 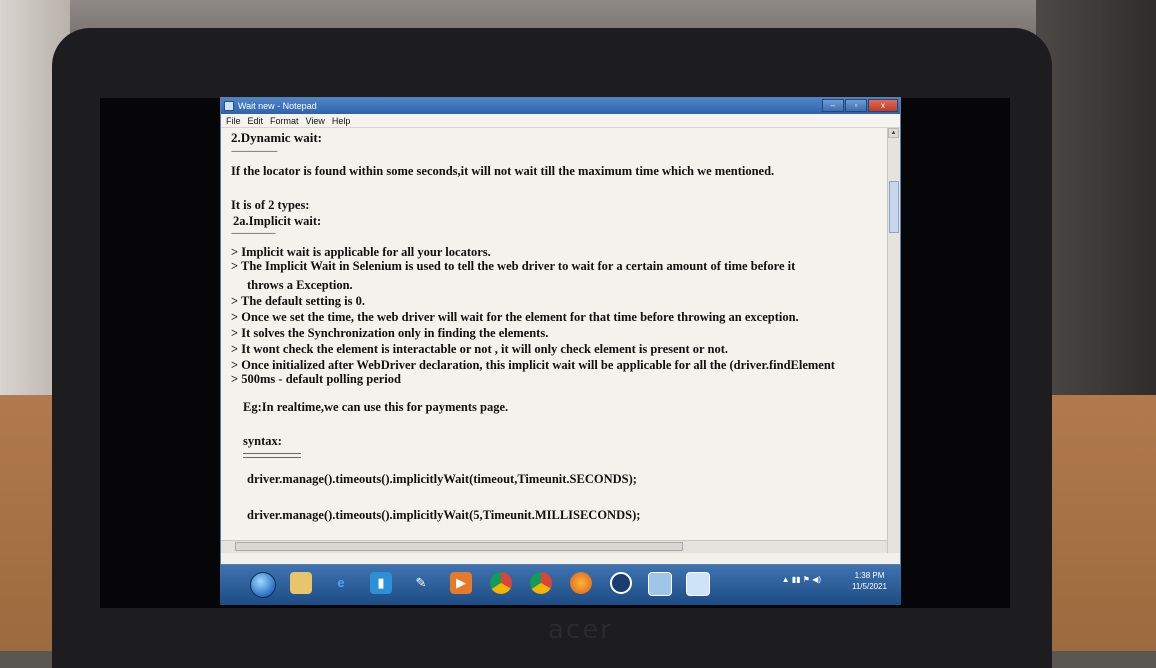 What do you see at coordinates (284, 121) in the screenshot?
I see `menu-format: Format` at bounding box center [284, 121].